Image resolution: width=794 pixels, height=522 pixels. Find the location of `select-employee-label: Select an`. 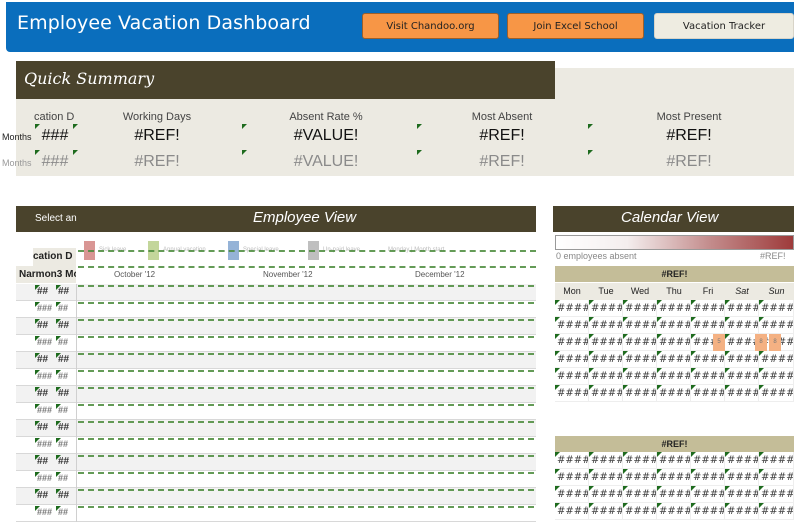

select-employee-label: Select an is located at coordinates (56, 218).